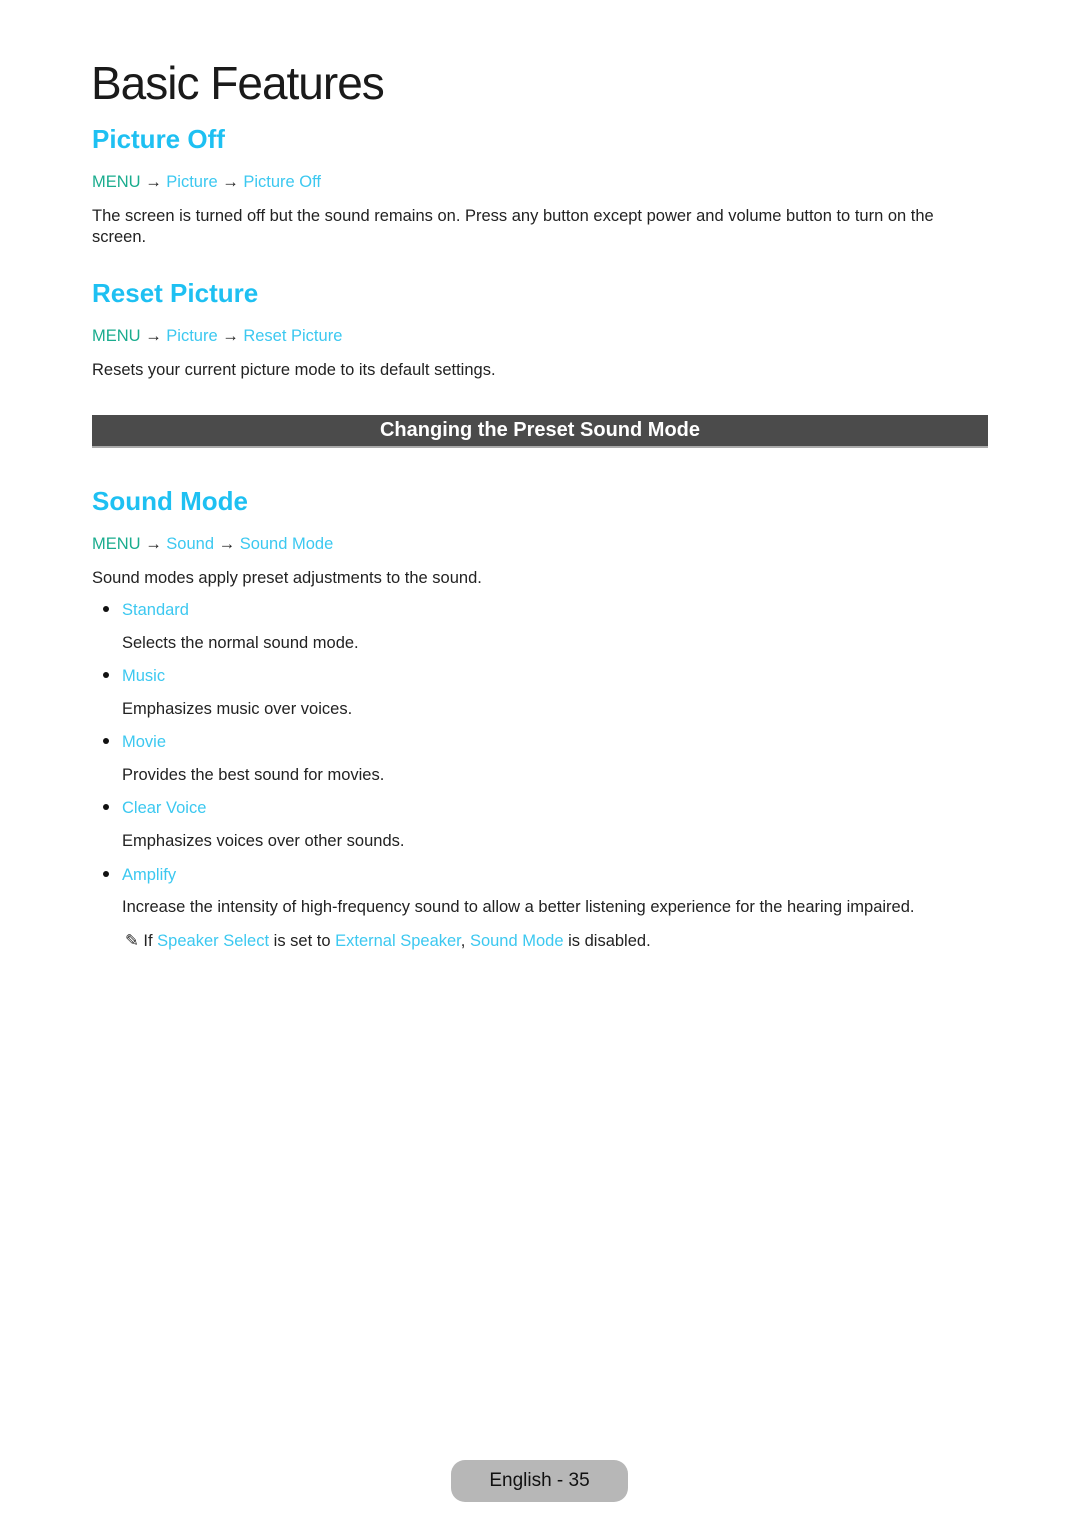  I want to click on breadcrumb-sound-mode: MENU → Sound → Sound Mode, so click(212, 544).